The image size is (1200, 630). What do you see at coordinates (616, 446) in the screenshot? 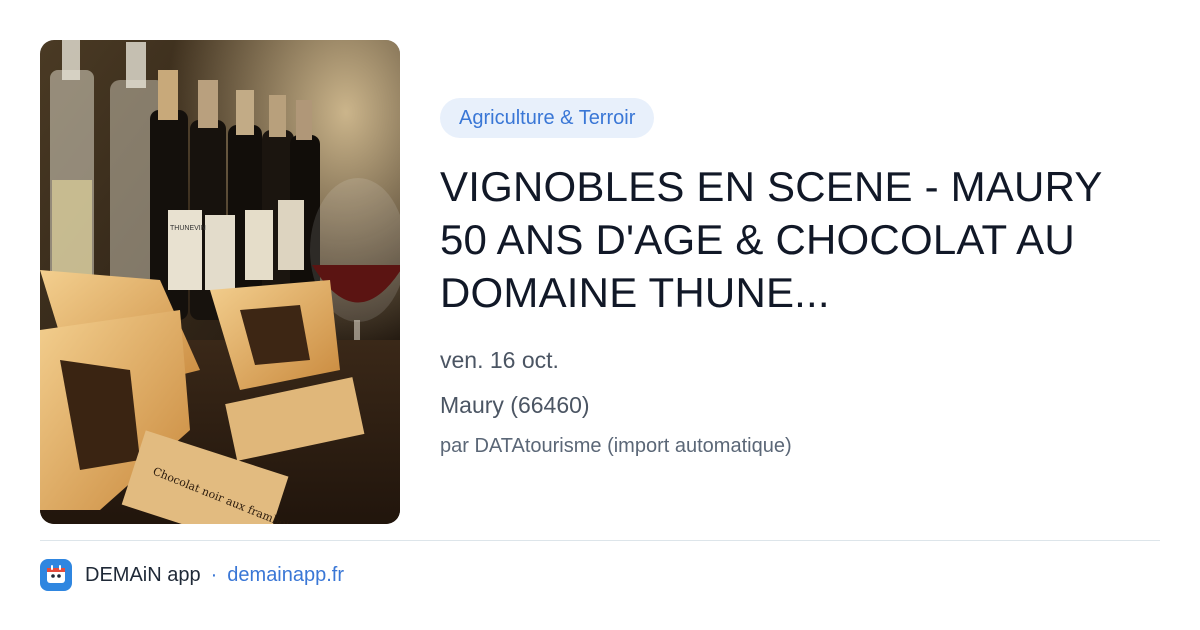
I see `event-source: par DATAtourisme (import automatique)` at bounding box center [616, 446].